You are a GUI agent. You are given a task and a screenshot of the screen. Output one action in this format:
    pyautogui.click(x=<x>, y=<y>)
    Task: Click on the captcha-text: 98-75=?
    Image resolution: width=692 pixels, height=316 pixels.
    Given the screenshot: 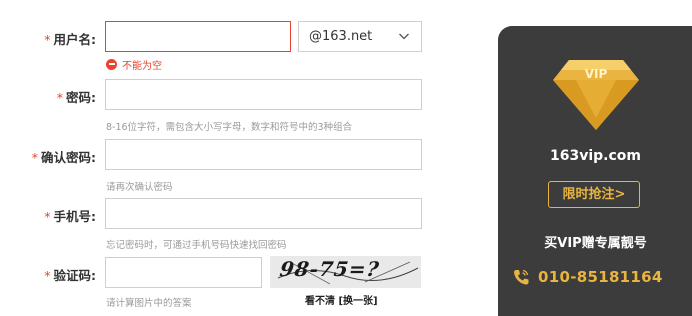 What is the action you would take?
    pyautogui.click(x=330, y=269)
    